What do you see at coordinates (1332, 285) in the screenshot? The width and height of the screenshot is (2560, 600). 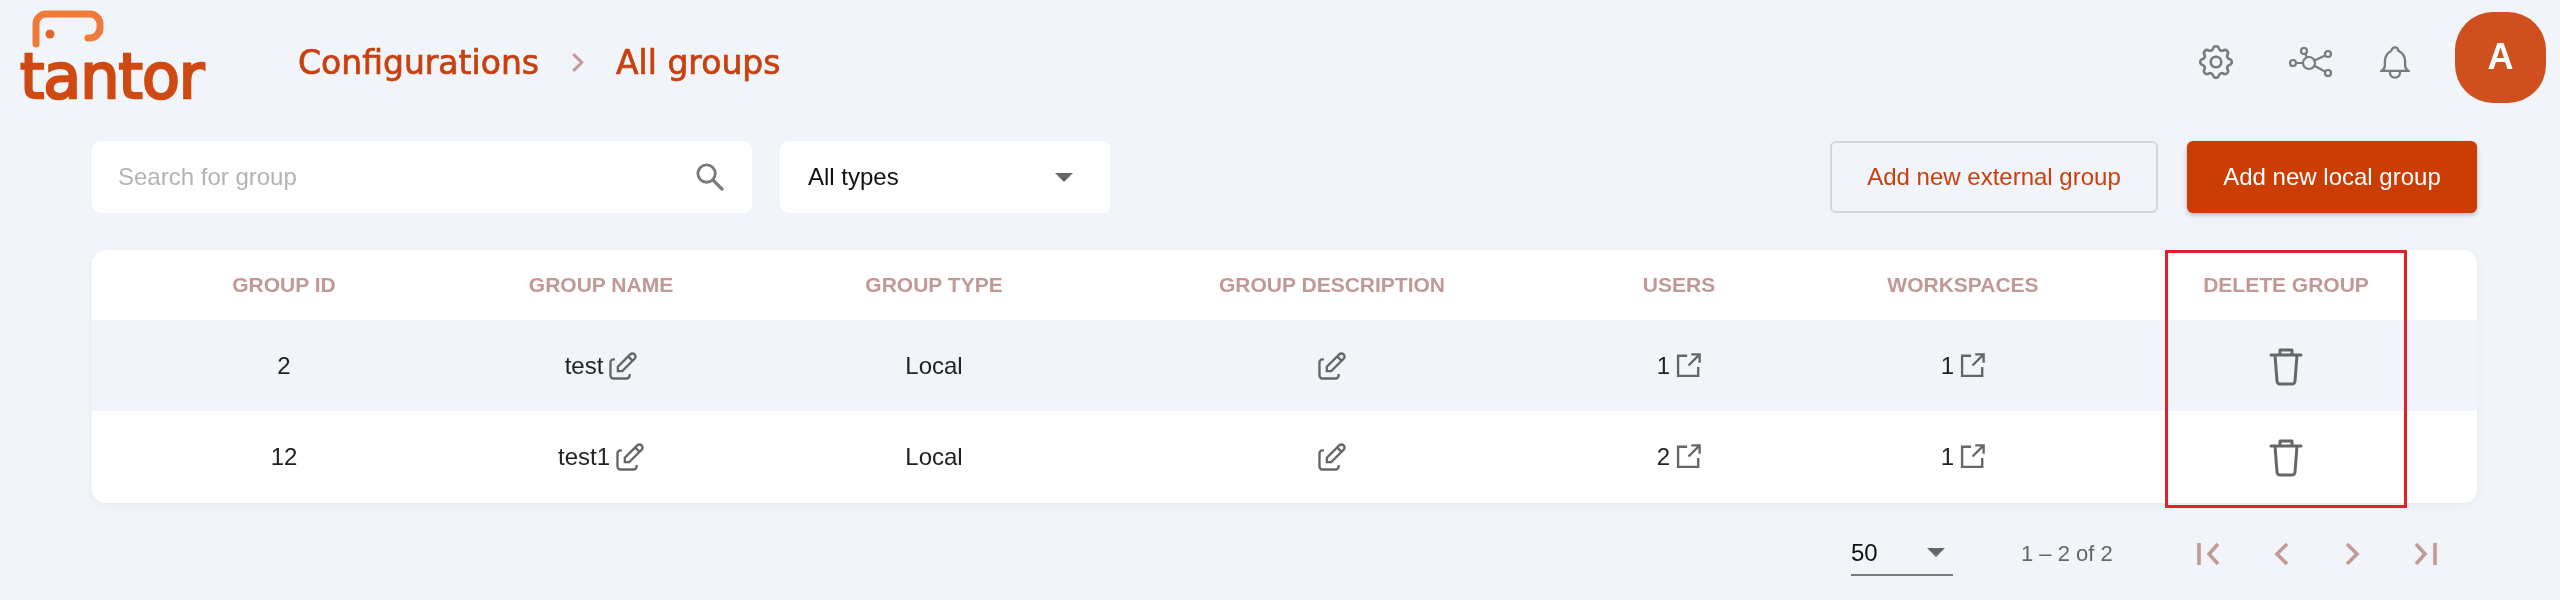 I see `column-header: GROUP DESCRIPTION` at bounding box center [1332, 285].